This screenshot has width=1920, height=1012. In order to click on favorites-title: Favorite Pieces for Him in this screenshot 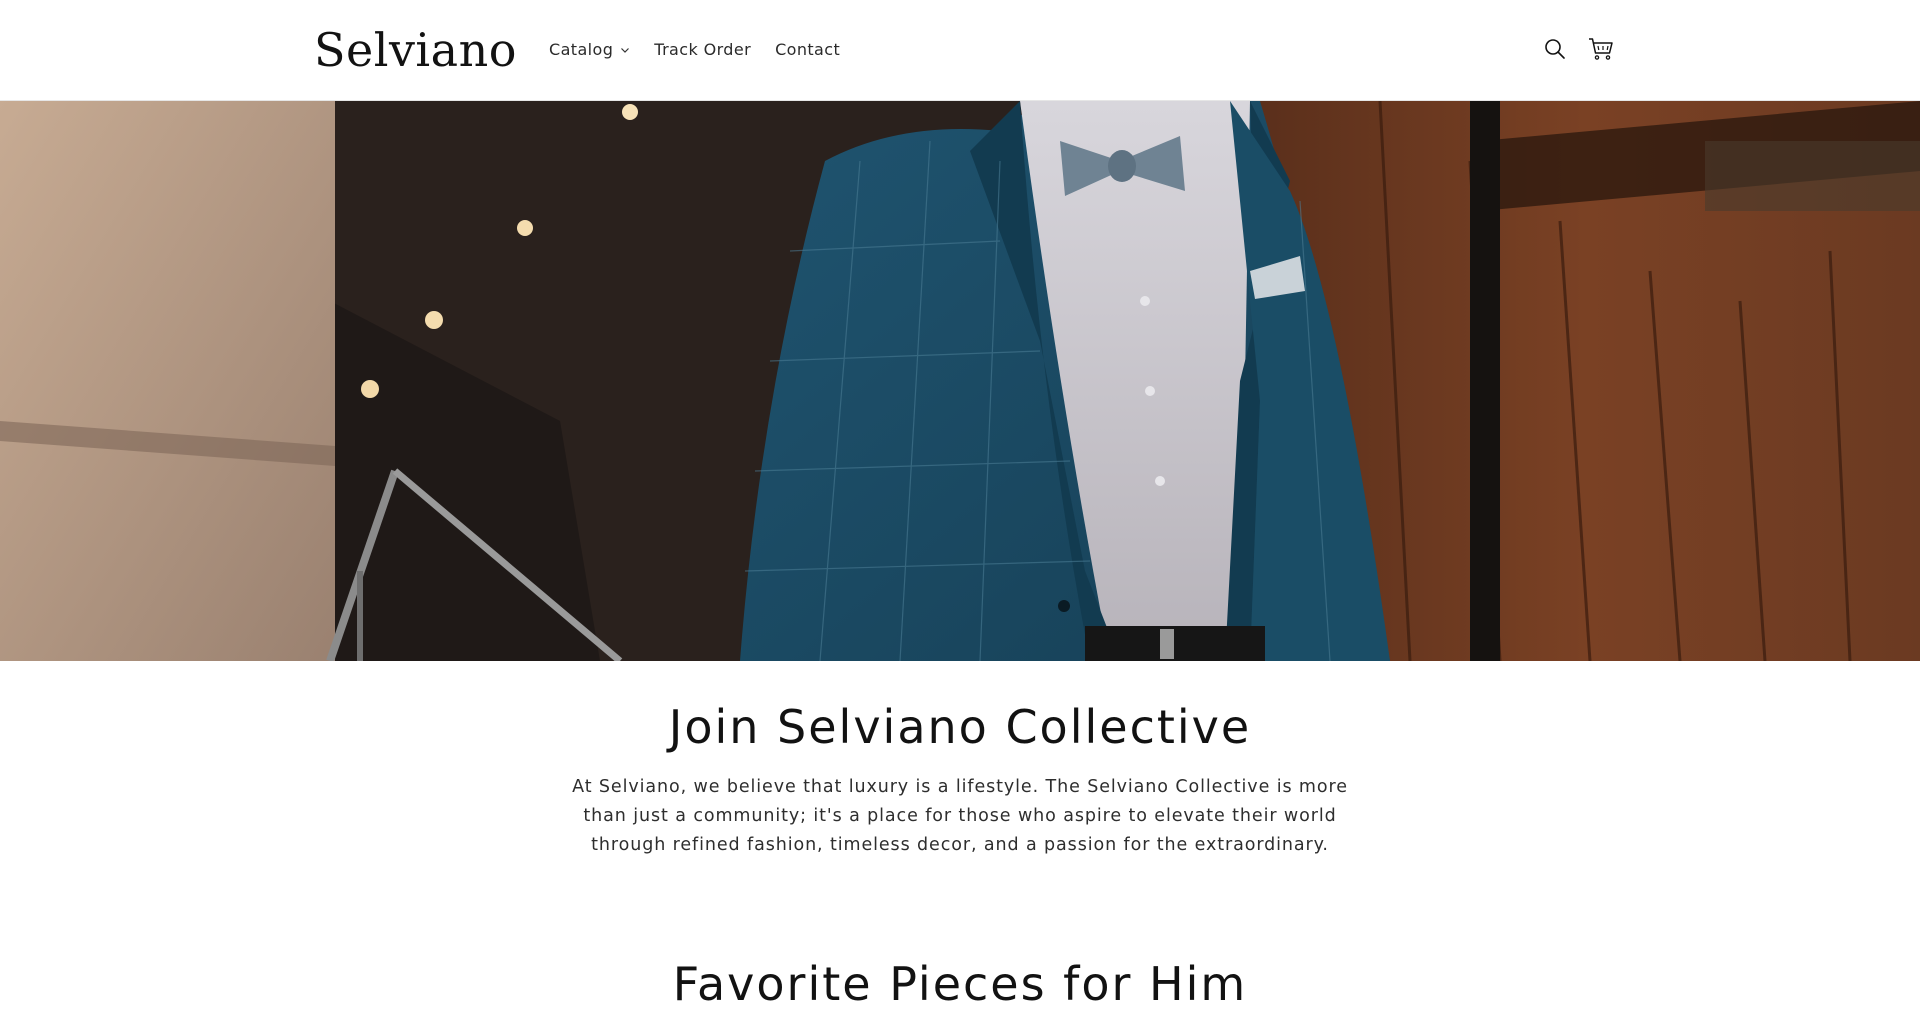, I will do `click(960, 984)`.